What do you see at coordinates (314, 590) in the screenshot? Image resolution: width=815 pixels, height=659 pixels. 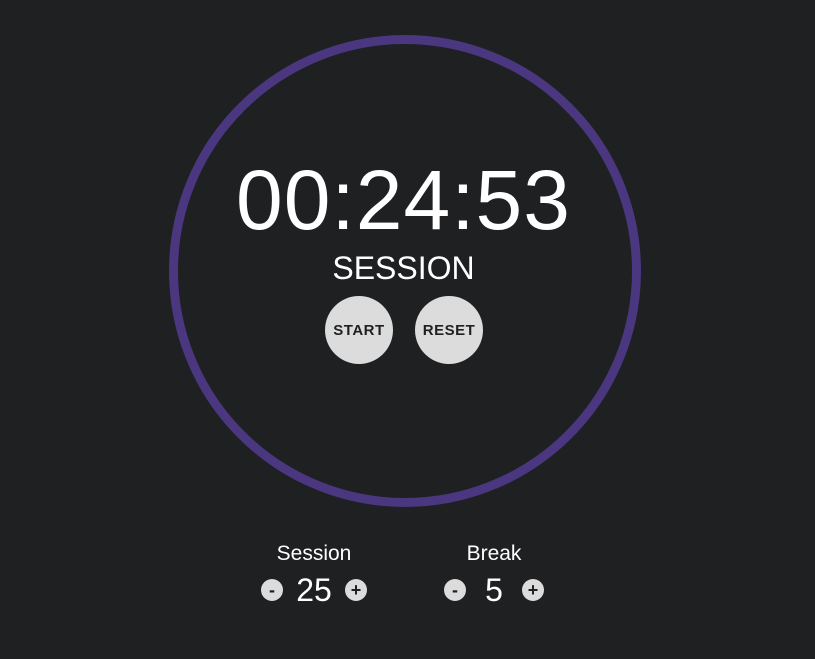 I see `session-length-value: 25` at bounding box center [314, 590].